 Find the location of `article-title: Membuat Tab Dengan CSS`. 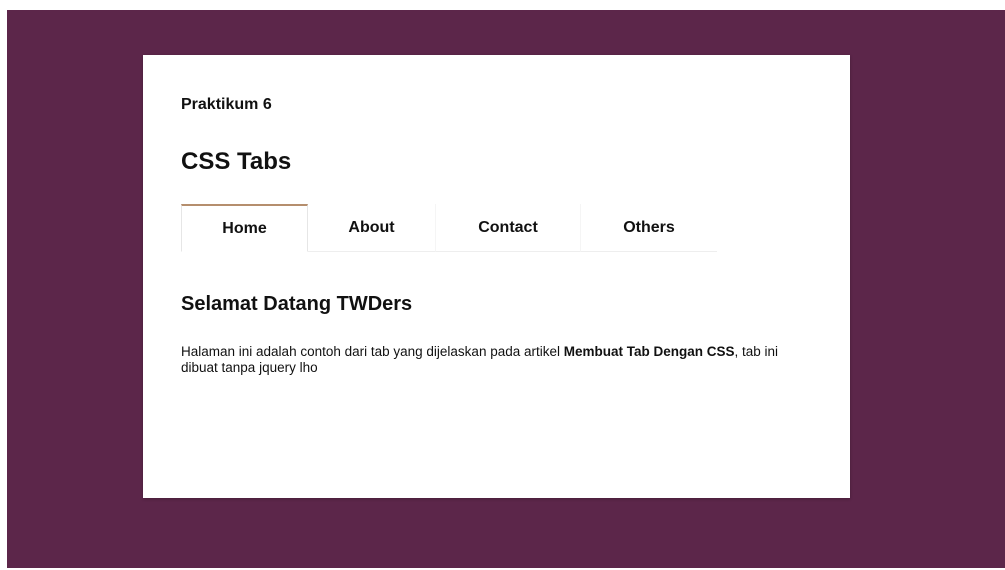

article-title: Membuat Tab Dengan CSS is located at coordinates (649, 351).